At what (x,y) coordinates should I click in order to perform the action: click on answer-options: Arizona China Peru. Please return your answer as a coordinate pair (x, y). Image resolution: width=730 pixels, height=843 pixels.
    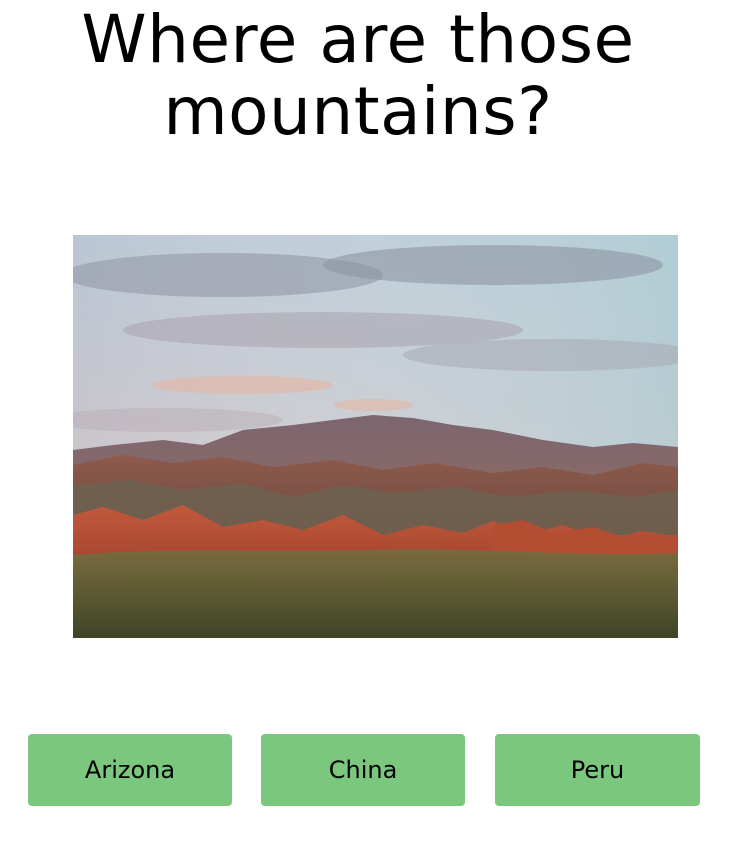
    Looking at the image, I should click on (364, 770).